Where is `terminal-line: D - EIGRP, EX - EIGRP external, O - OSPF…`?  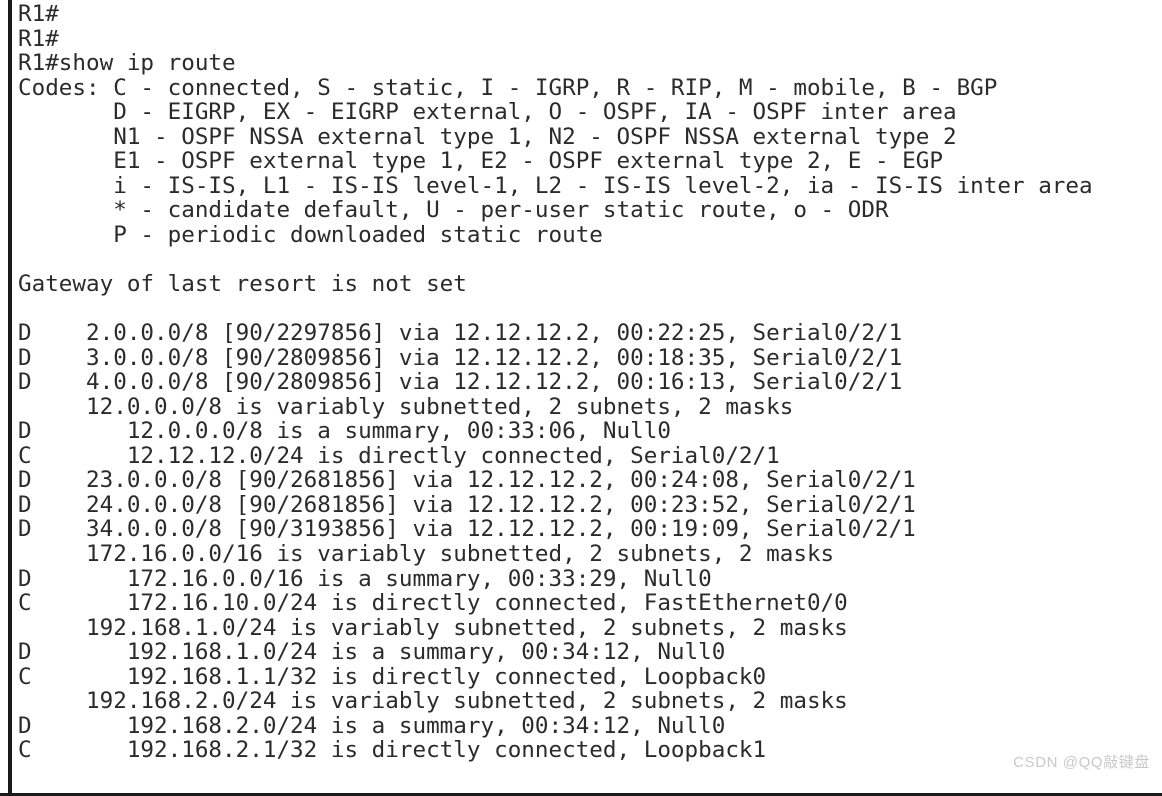
terminal-line: D - EIGRP, EX - EIGRP external, O - OSPF… is located at coordinates (487, 112).